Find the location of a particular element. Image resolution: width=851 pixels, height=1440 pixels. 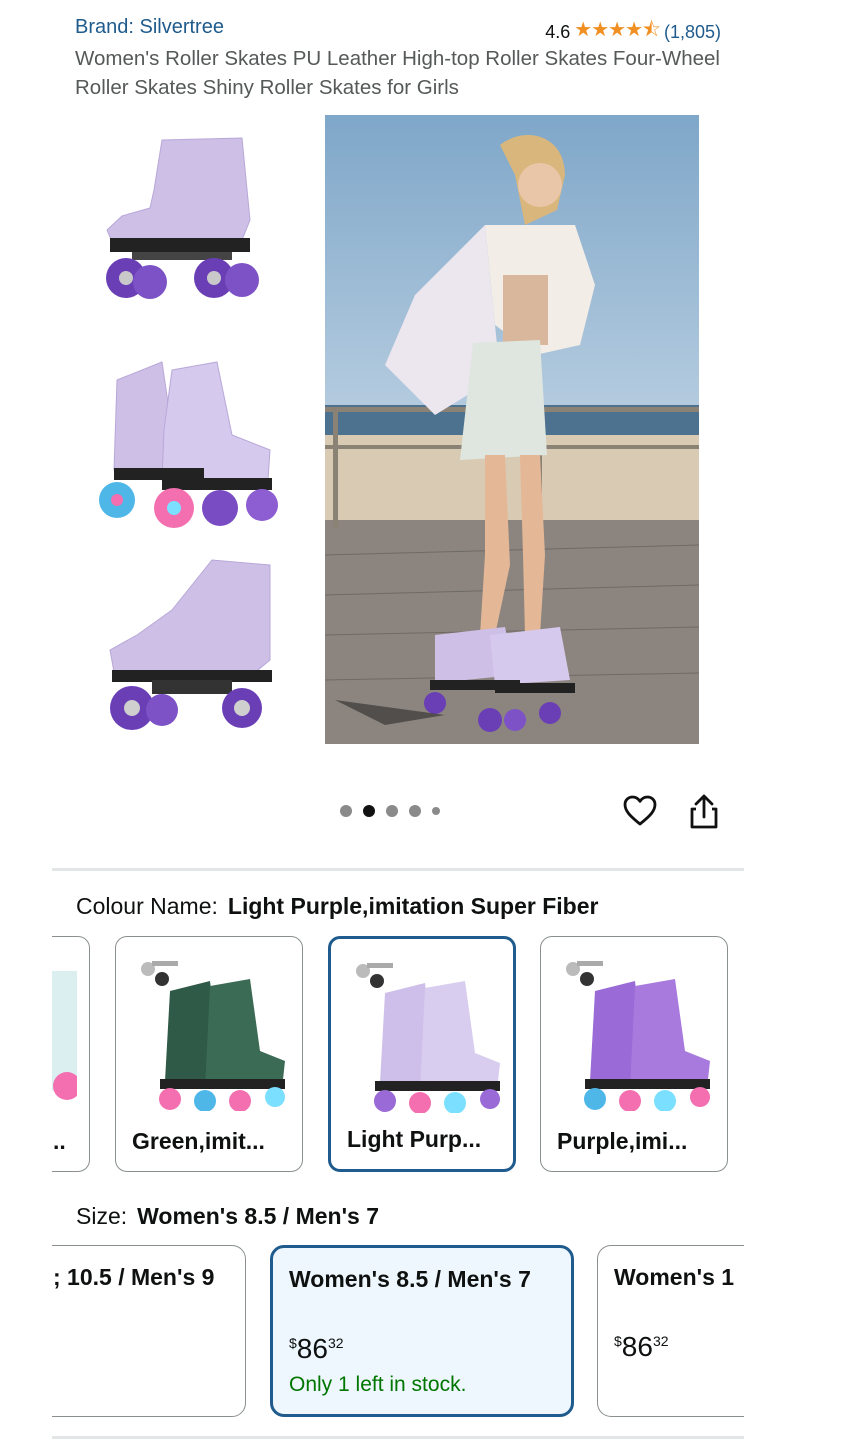

skate-swatch-icon is located at coordinates (64, 1035).